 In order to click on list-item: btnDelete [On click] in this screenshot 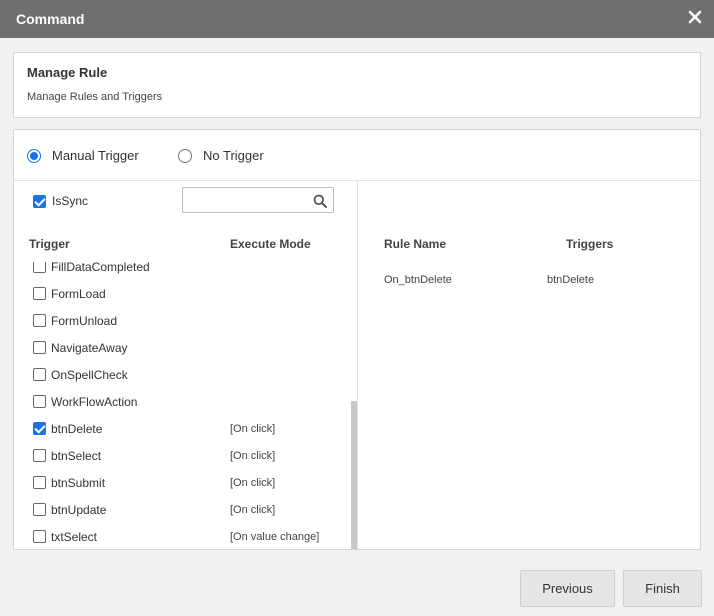, I will do `click(184, 429)`.